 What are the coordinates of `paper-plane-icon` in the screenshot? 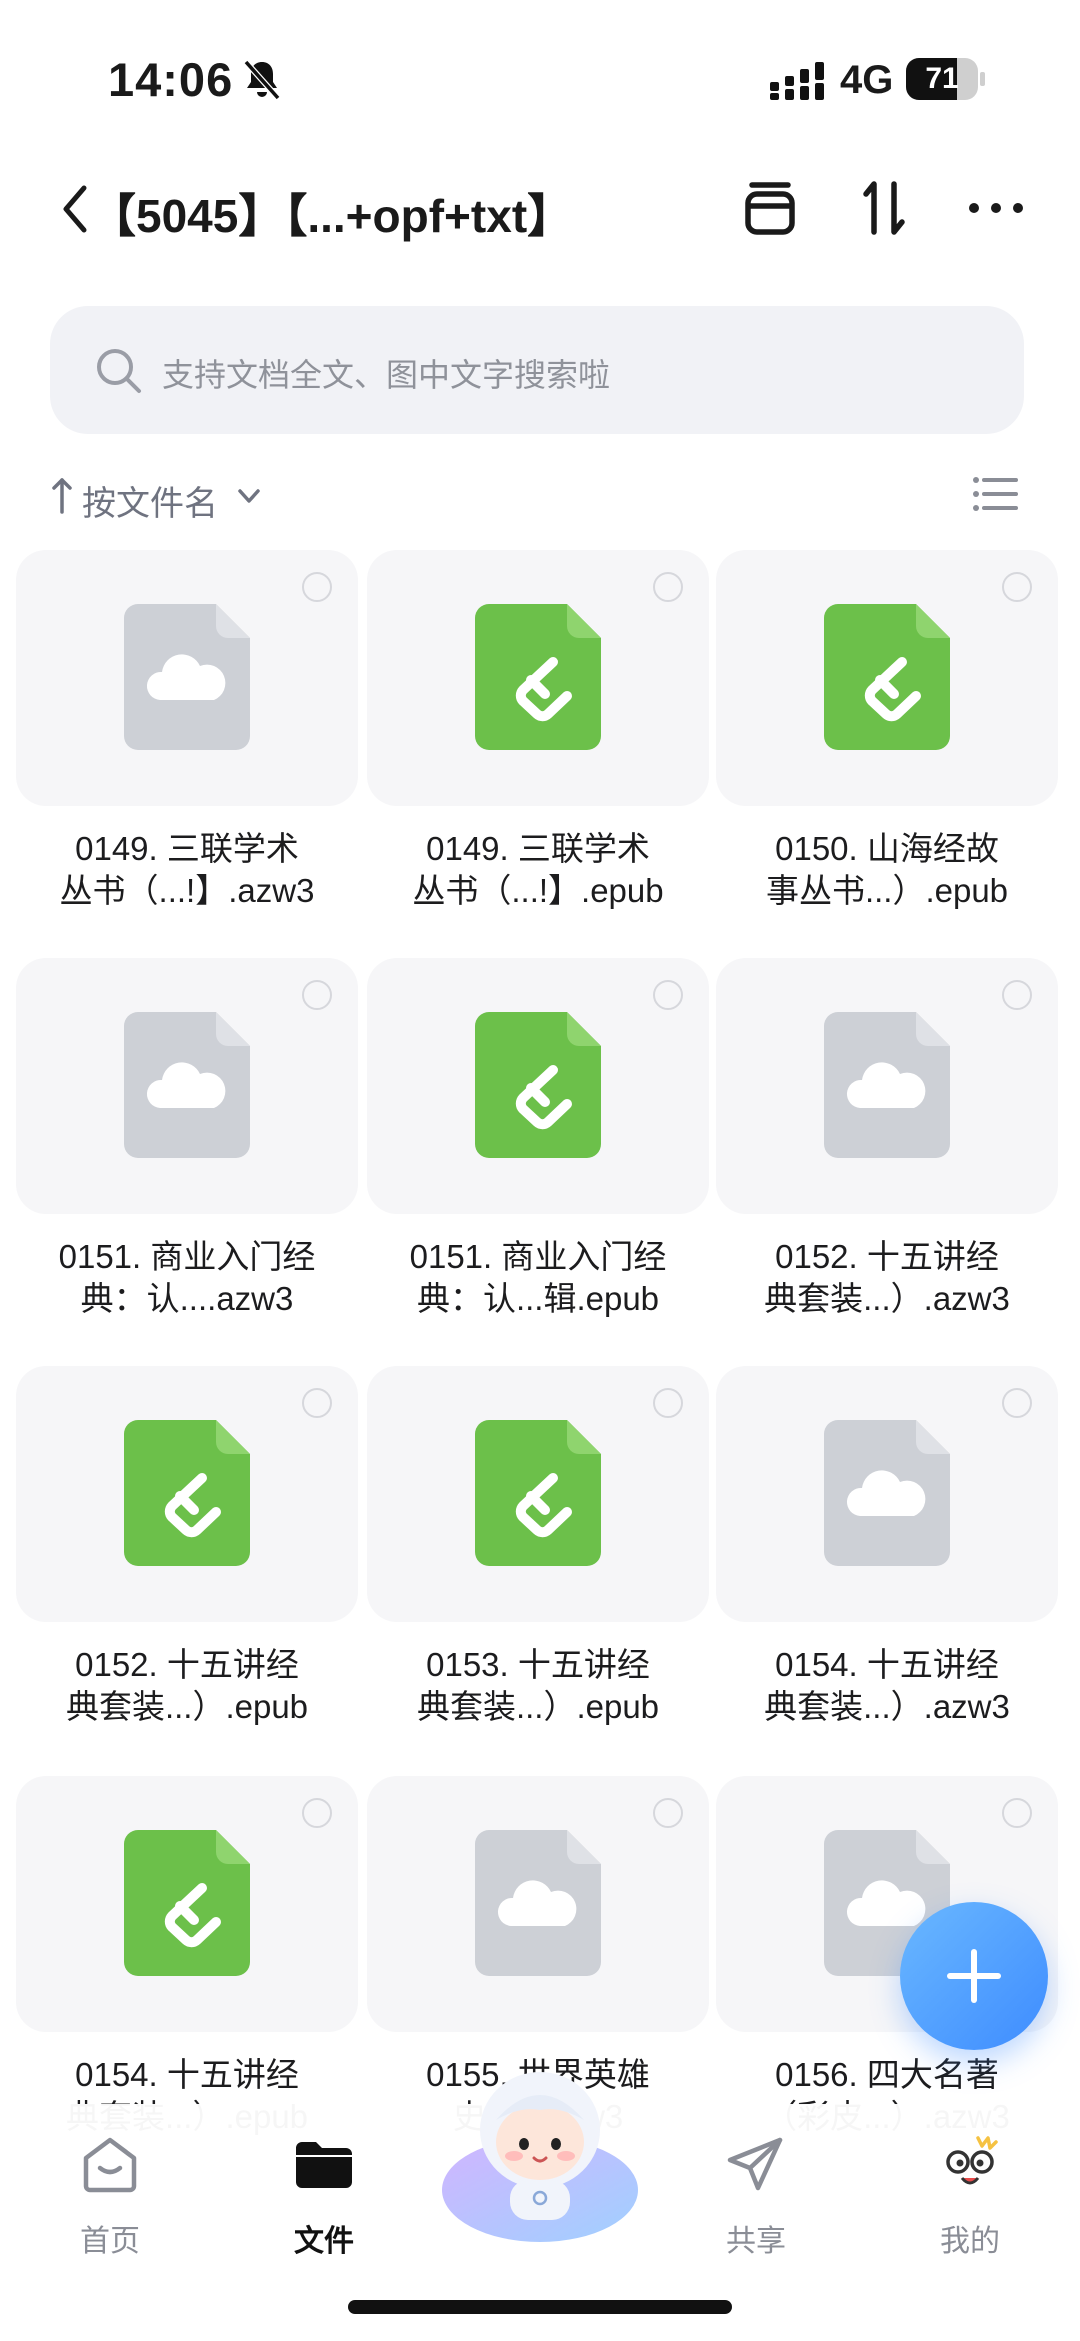 It's located at (755, 2164).